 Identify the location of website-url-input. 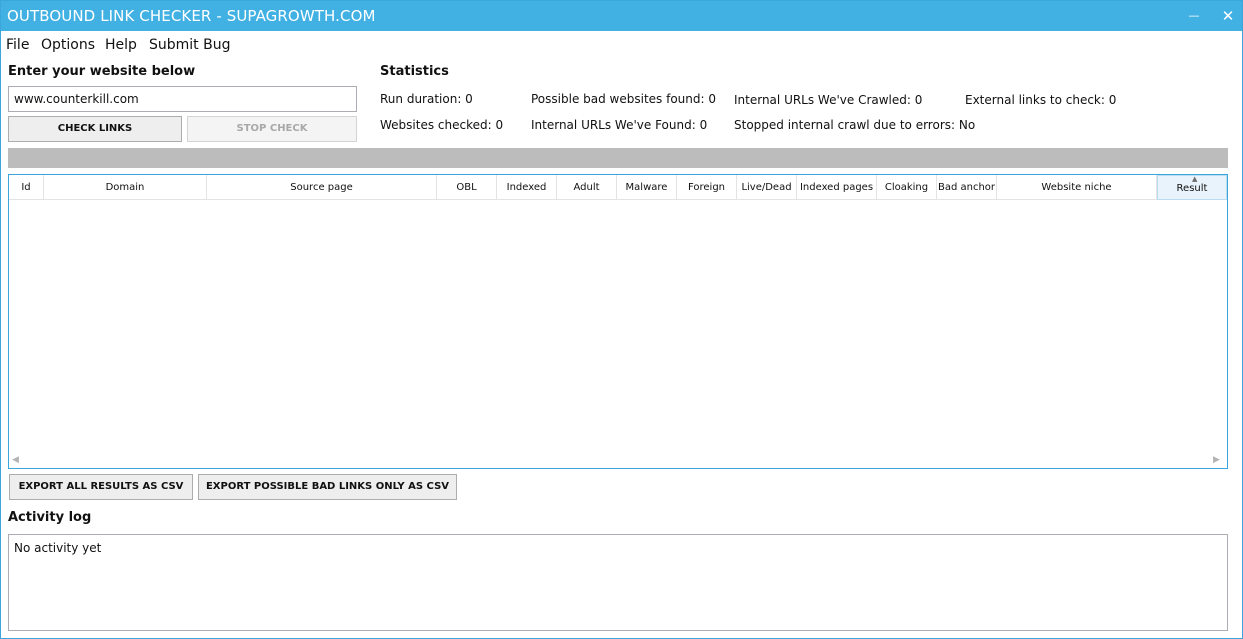
(182, 99).